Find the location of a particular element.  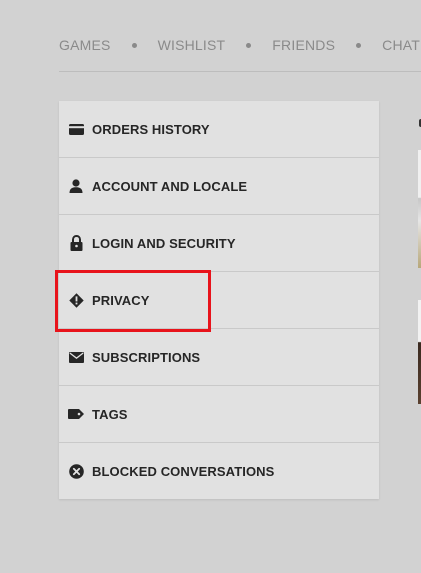

nav-wishlist-link: WISHLIST is located at coordinates (192, 45).